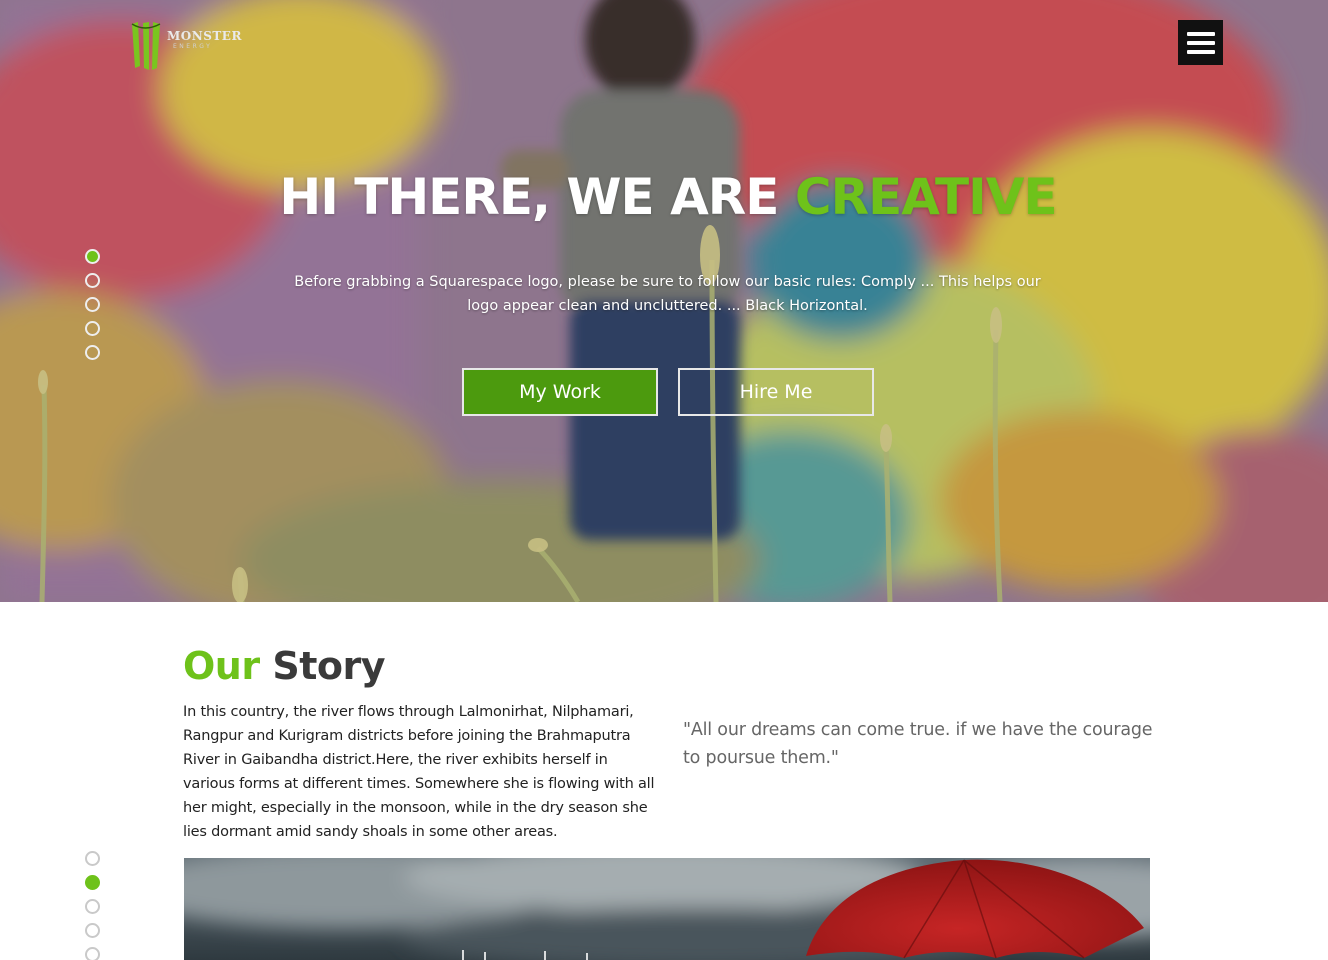  Describe the element at coordinates (221, 666) in the screenshot. I see `story-title-accent: Our` at that location.